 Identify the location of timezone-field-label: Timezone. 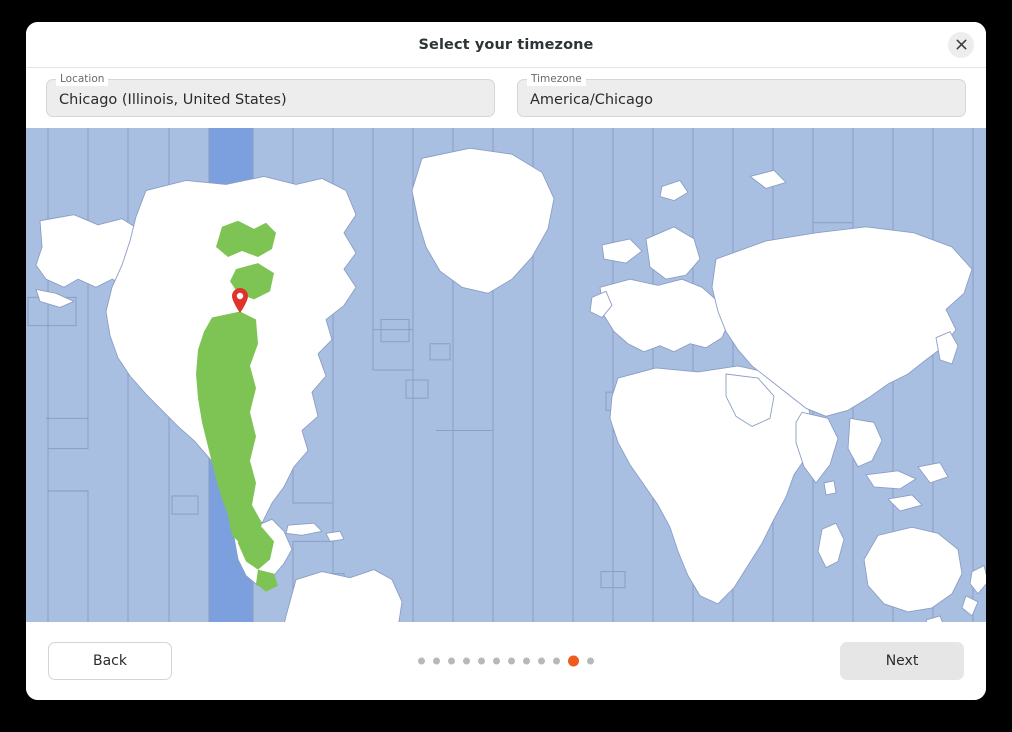
(556, 79).